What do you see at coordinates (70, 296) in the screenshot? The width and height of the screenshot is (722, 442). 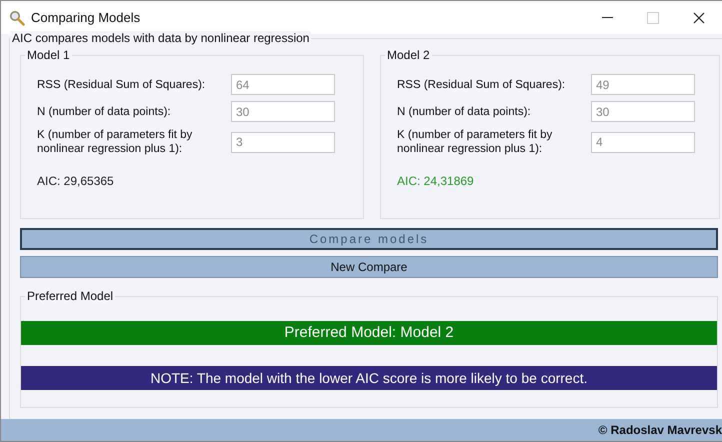 I see `group-title: Preferred Model` at bounding box center [70, 296].